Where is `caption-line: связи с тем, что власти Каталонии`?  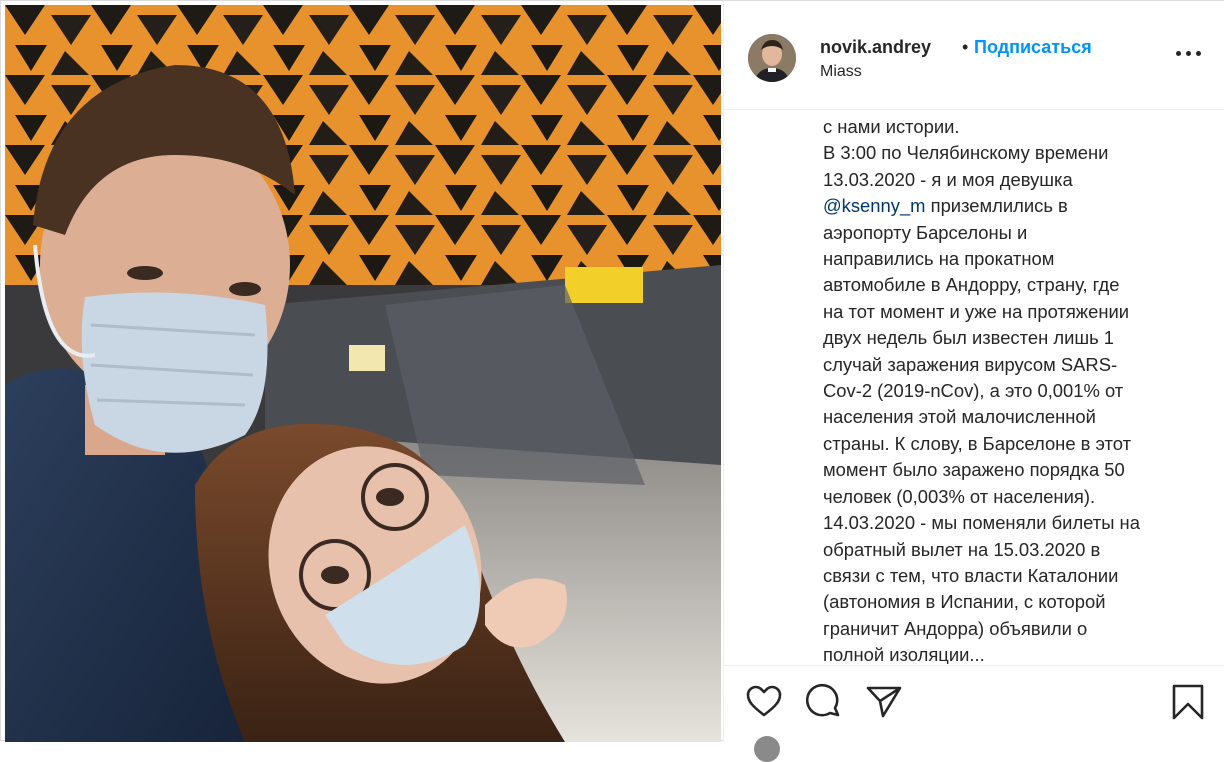
caption-line: связи с тем, что власти Каталонии is located at coordinates (971, 575).